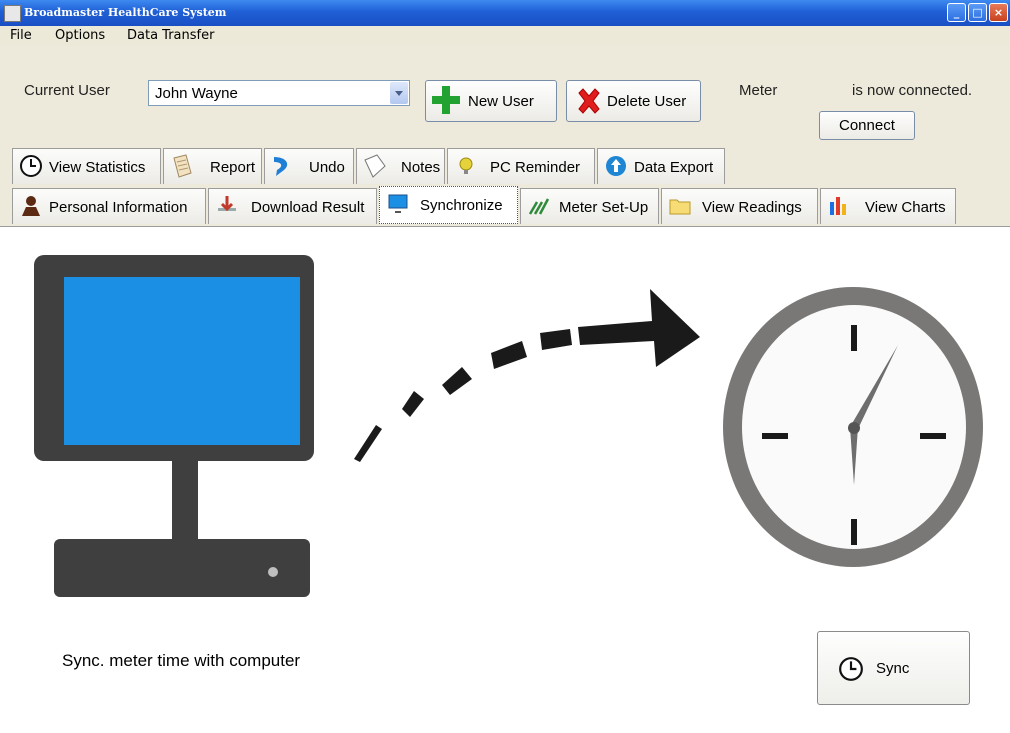  Describe the element at coordinates (680, 207) in the screenshot. I see `folder-icon` at that location.